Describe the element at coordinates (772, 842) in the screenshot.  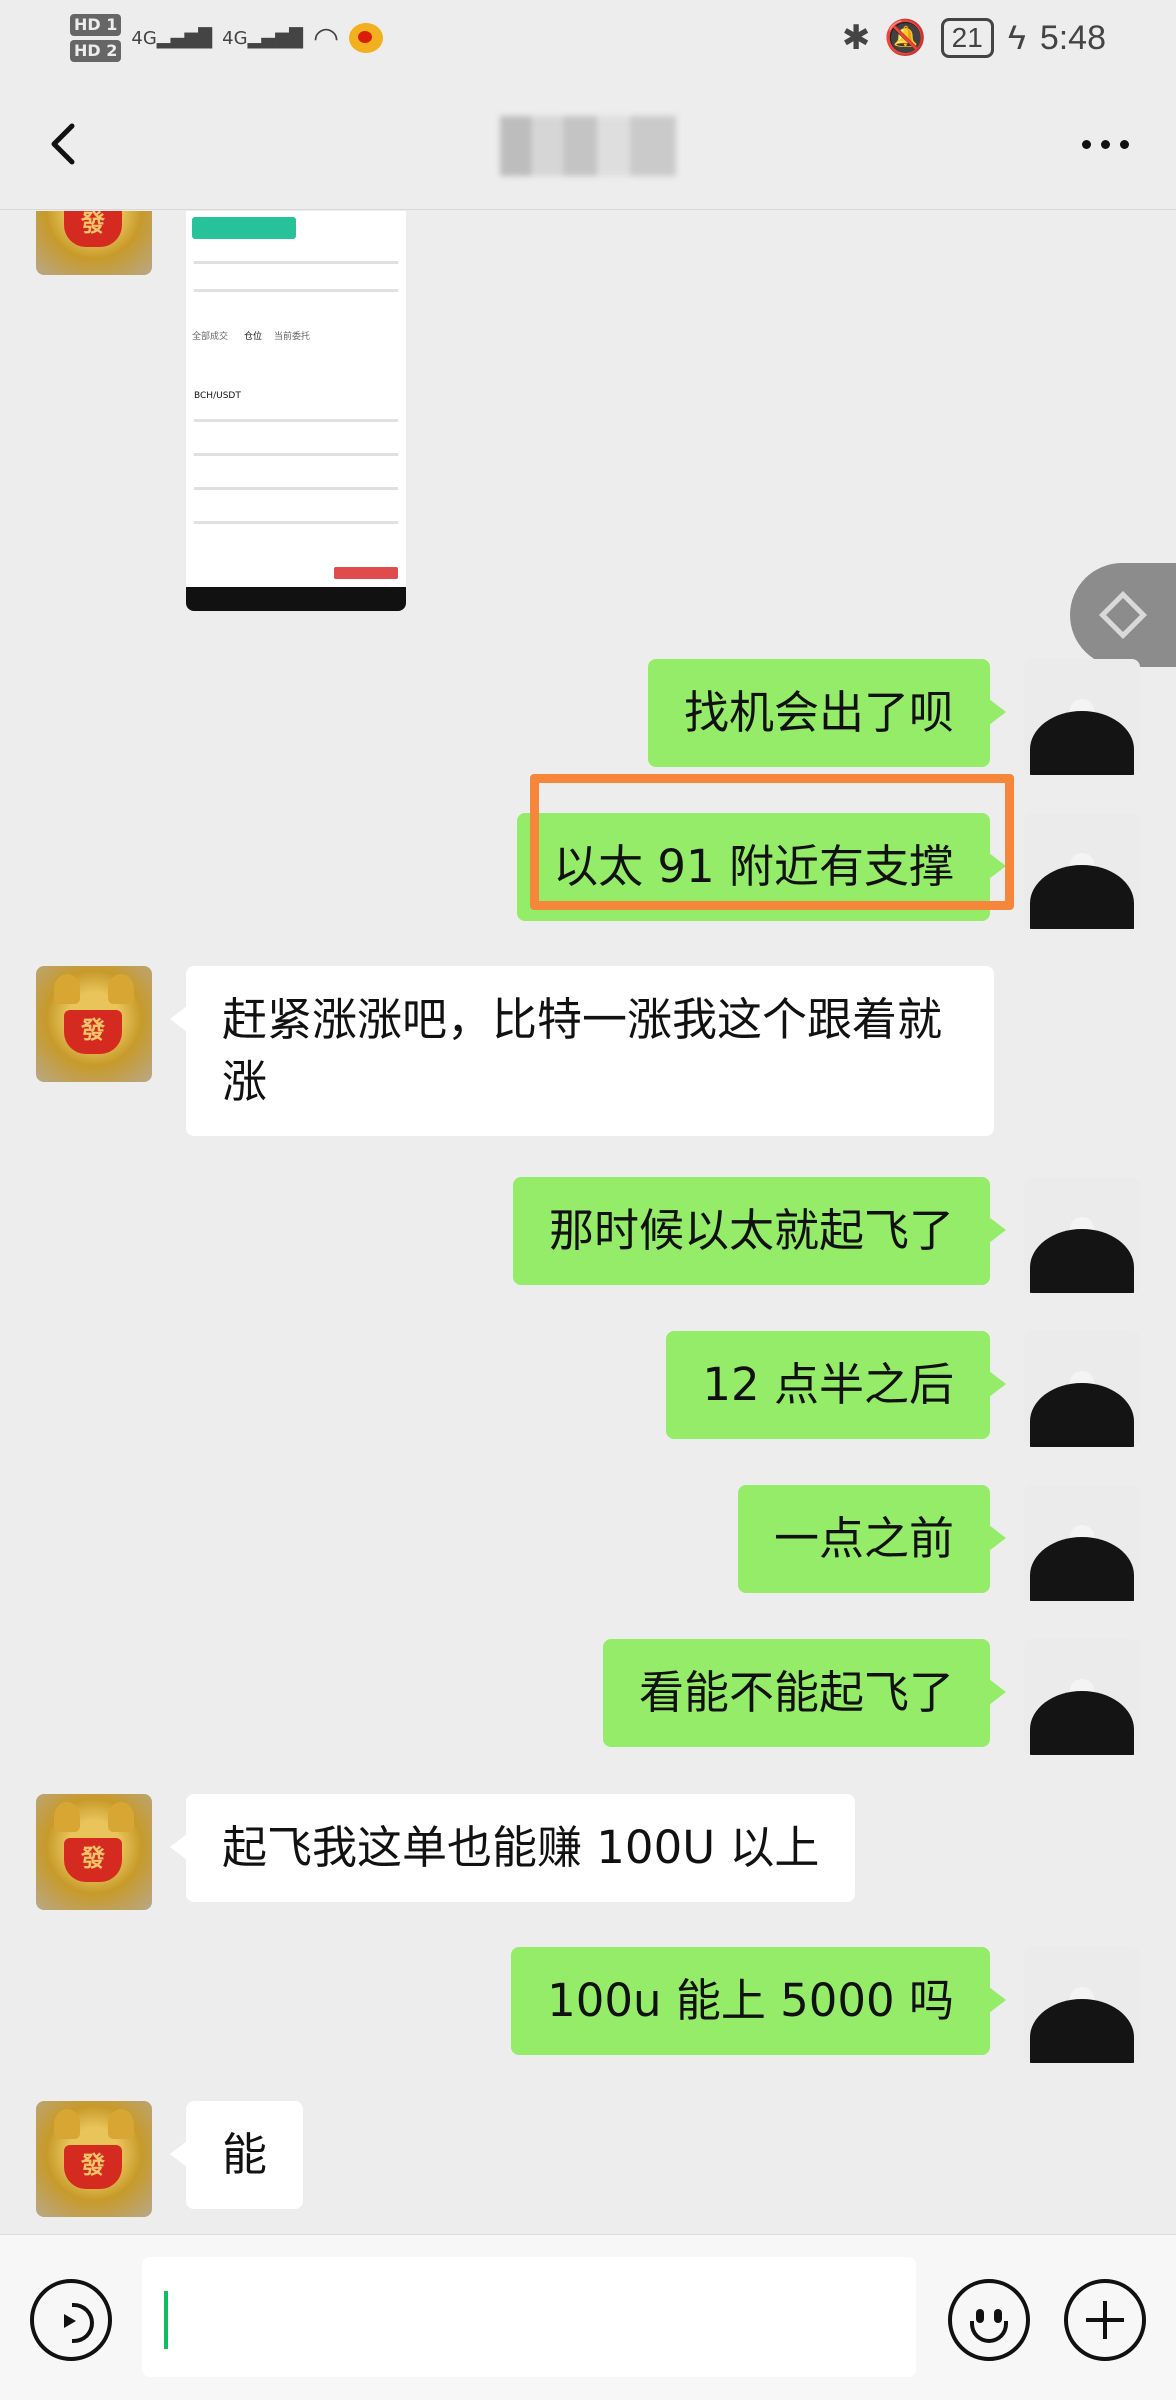
I see `highlight-annotation` at that location.